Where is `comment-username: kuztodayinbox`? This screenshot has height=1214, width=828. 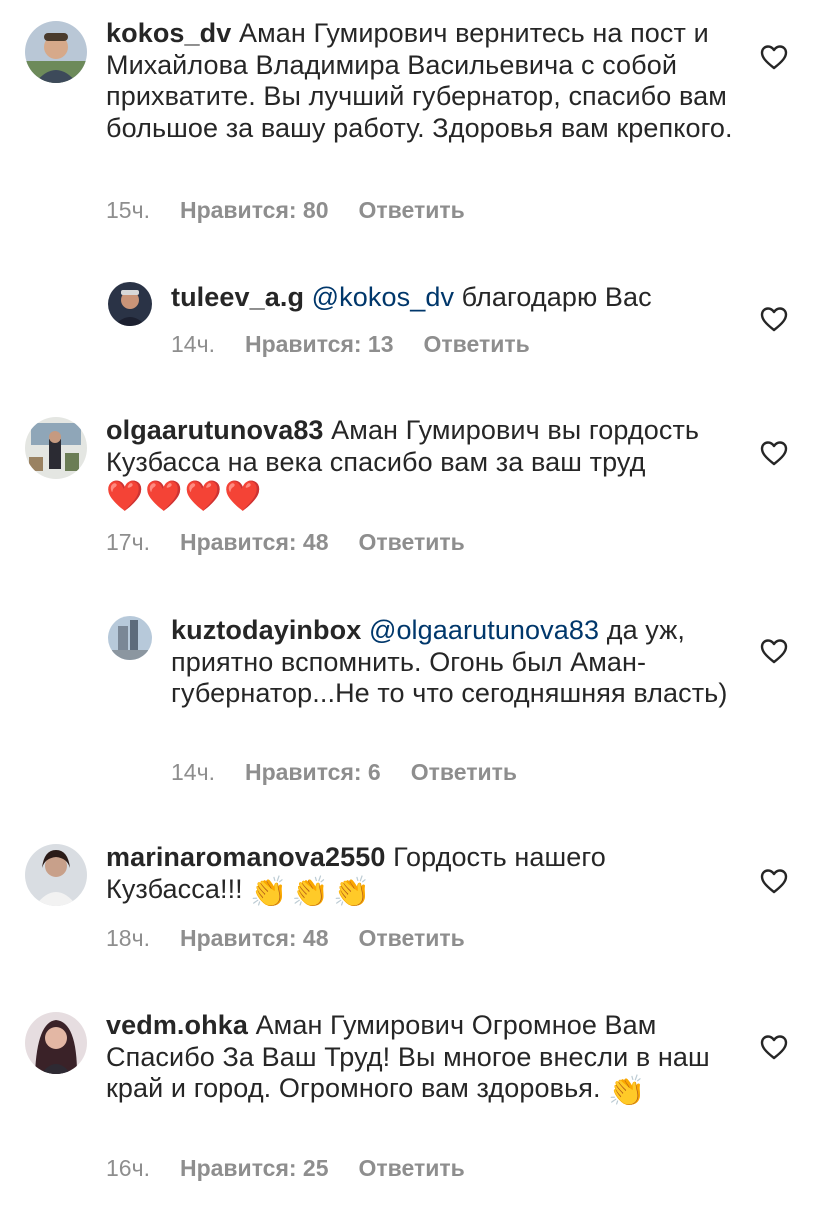
comment-username: kuztodayinbox is located at coordinates (266, 630).